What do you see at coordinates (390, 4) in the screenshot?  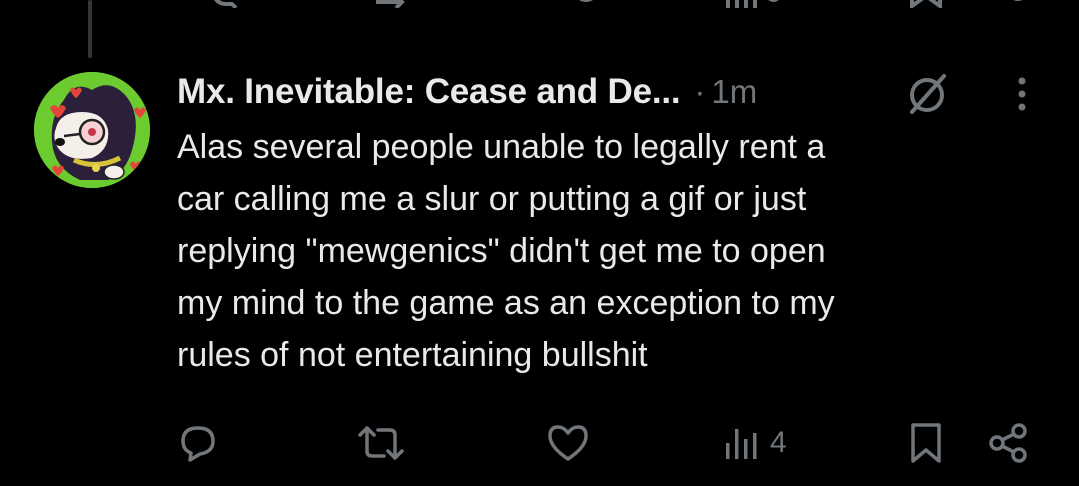 I see `previous-retweet-icon` at bounding box center [390, 4].